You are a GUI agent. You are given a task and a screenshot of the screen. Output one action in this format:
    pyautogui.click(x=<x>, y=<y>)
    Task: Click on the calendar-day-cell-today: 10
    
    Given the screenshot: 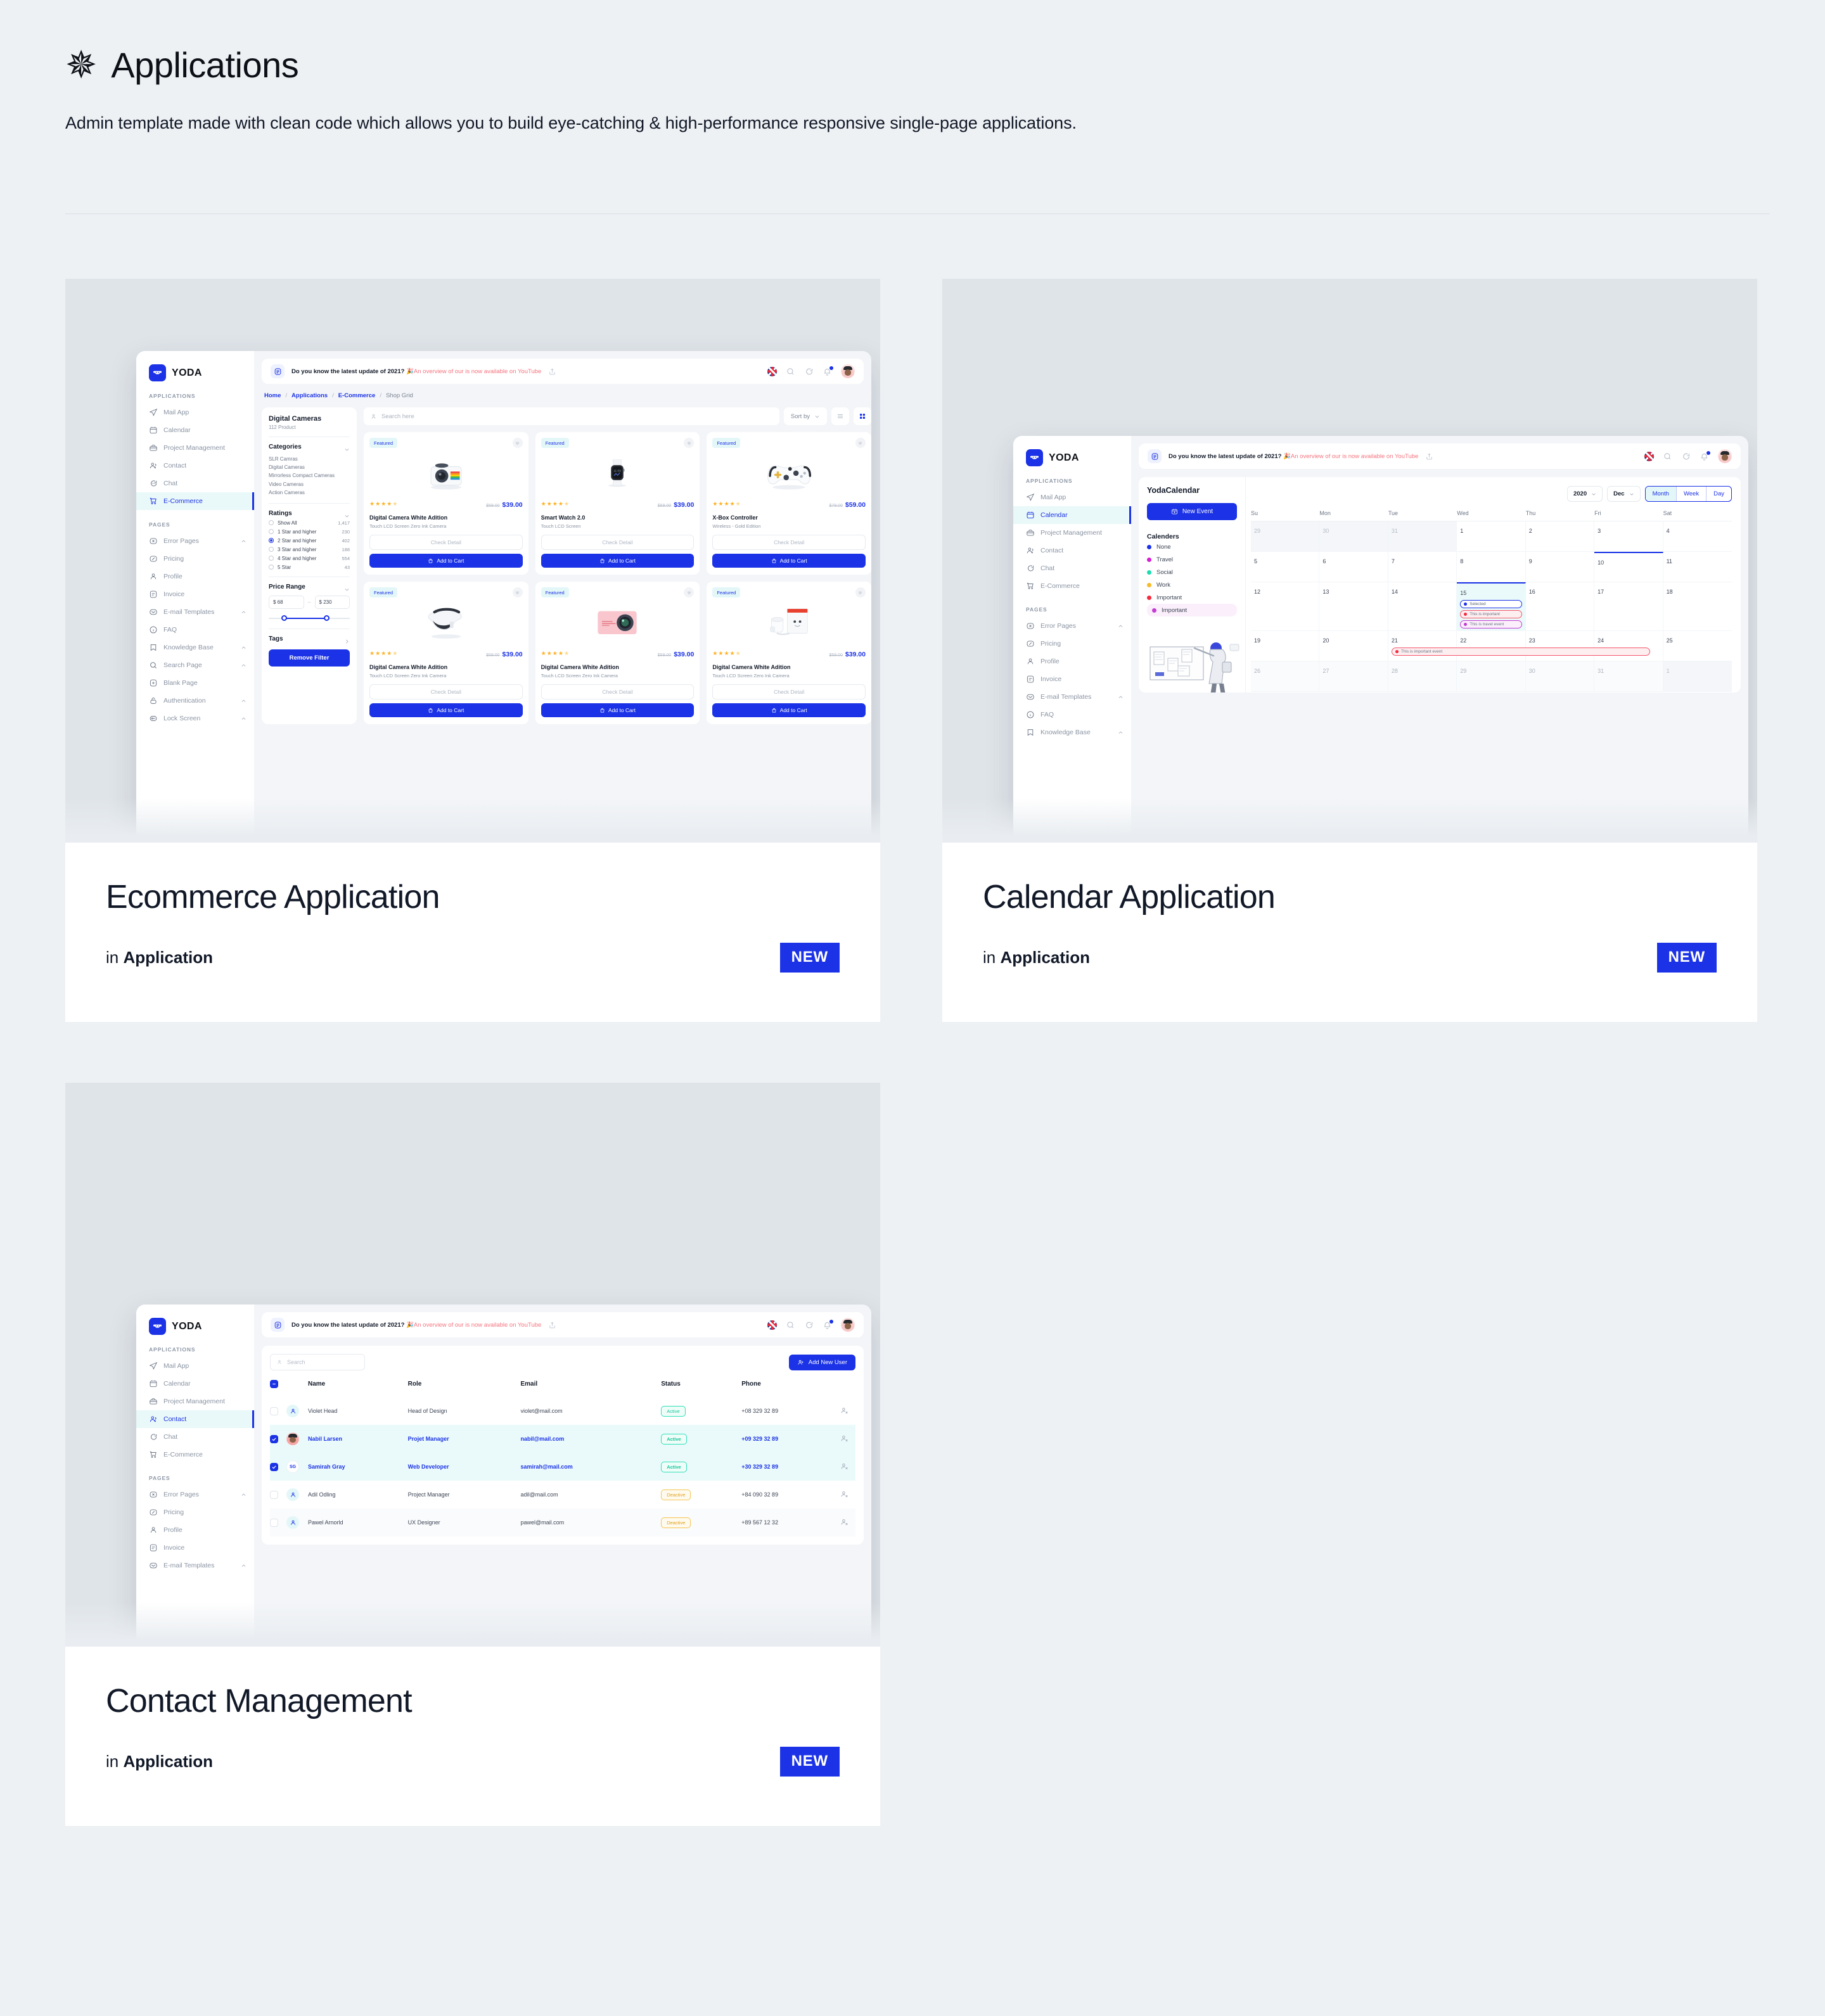 What is the action you would take?
    pyautogui.click(x=1628, y=567)
    